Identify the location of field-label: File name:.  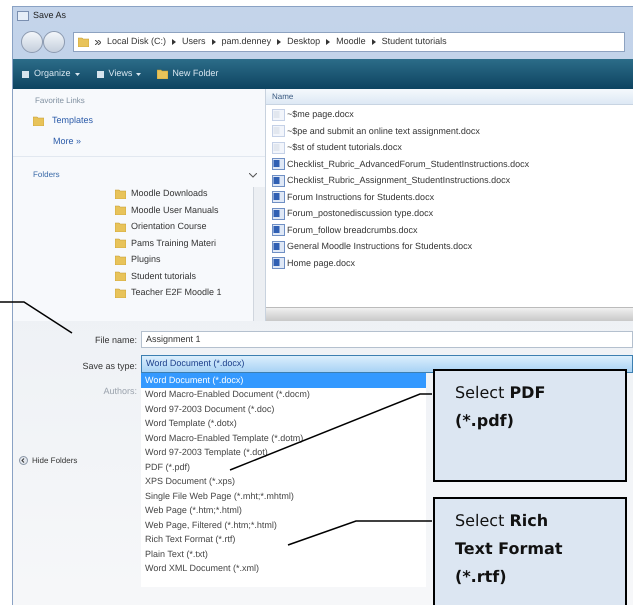
(115, 340).